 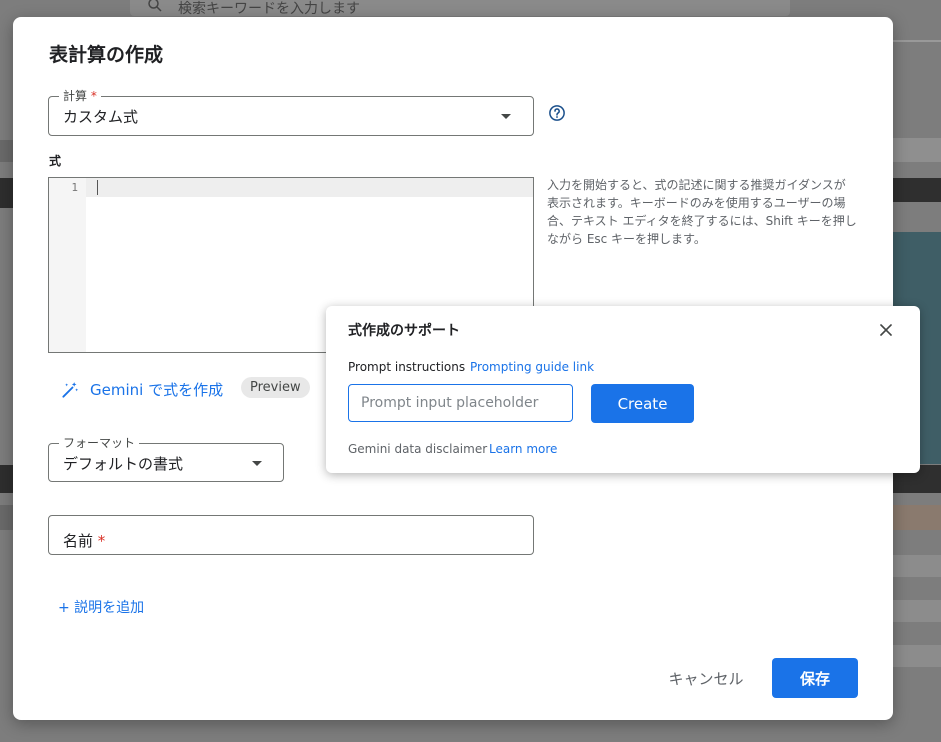 I want to click on line-number: 1, so click(x=74, y=187).